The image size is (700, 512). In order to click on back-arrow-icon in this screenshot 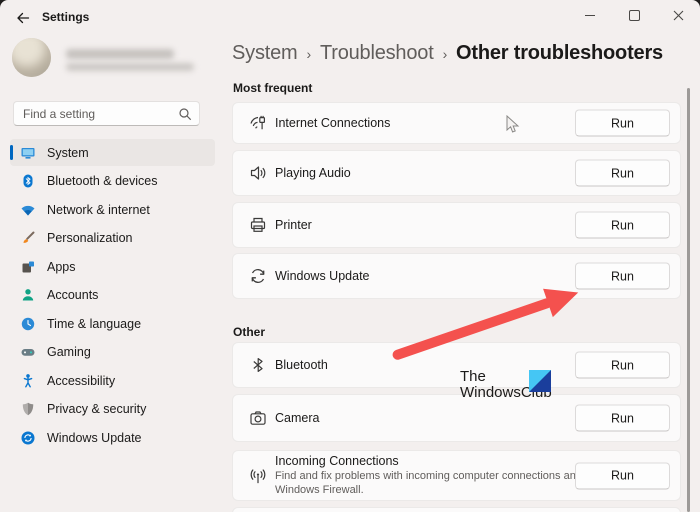, I will do `click(23, 18)`.